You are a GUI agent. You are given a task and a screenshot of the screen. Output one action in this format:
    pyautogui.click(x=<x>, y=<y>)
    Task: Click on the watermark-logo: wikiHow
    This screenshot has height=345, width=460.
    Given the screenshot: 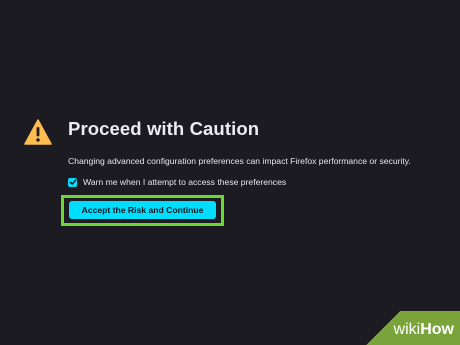 What is the action you would take?
    pyautogui.click(x=423, y=329)
    